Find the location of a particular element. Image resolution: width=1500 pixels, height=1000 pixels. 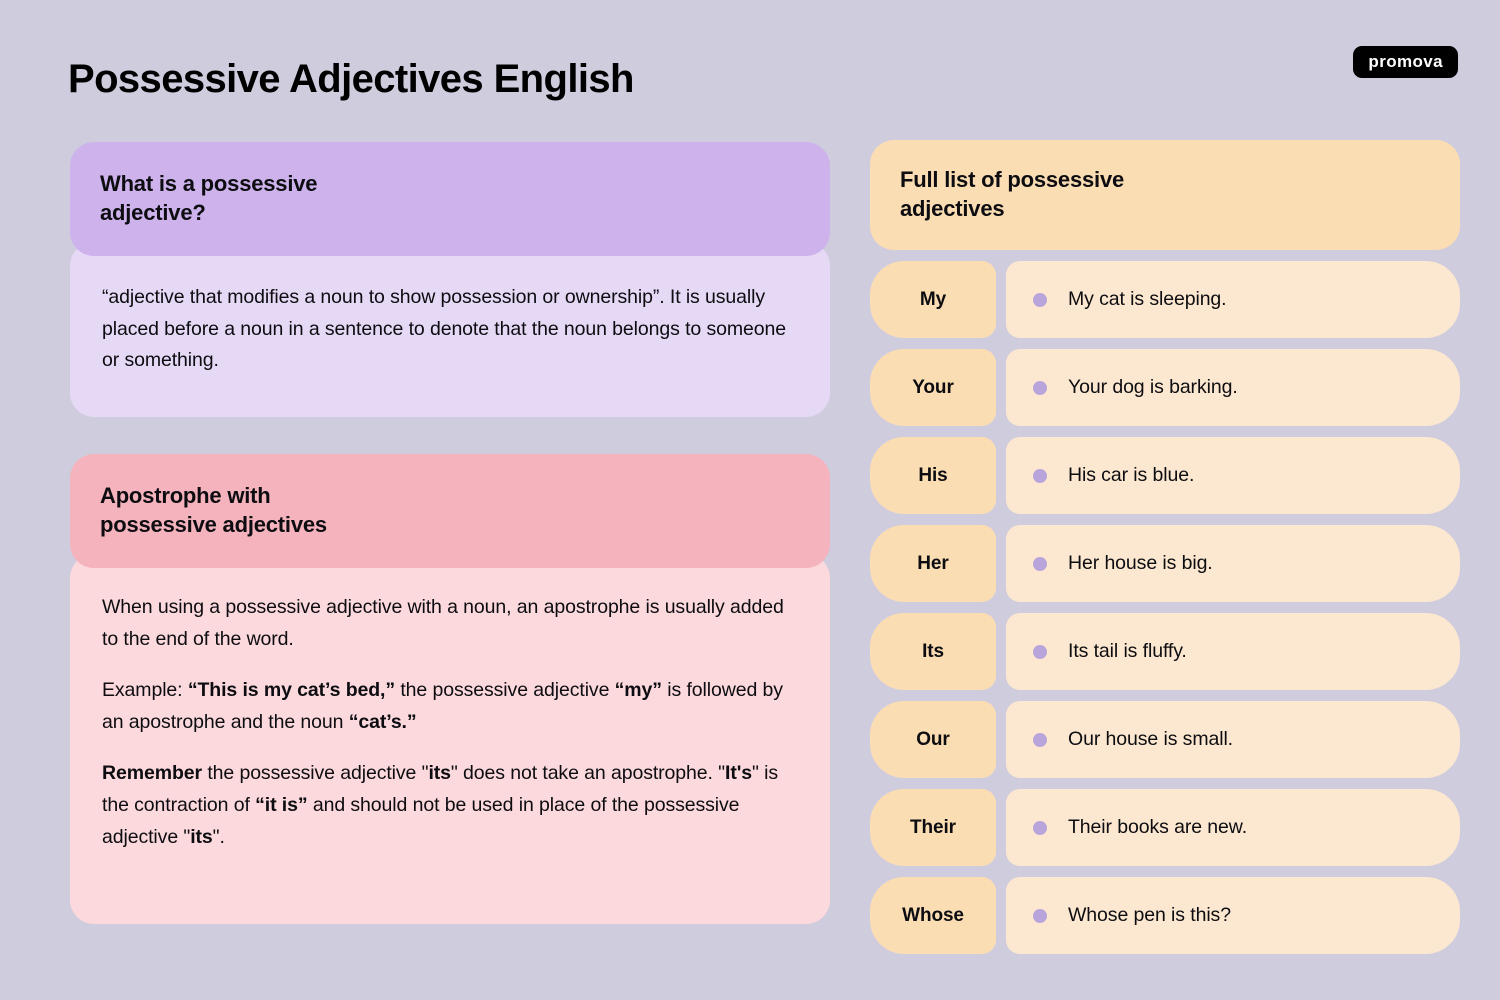

adjective-word-pill: Our is located at coordinates (933, 740).